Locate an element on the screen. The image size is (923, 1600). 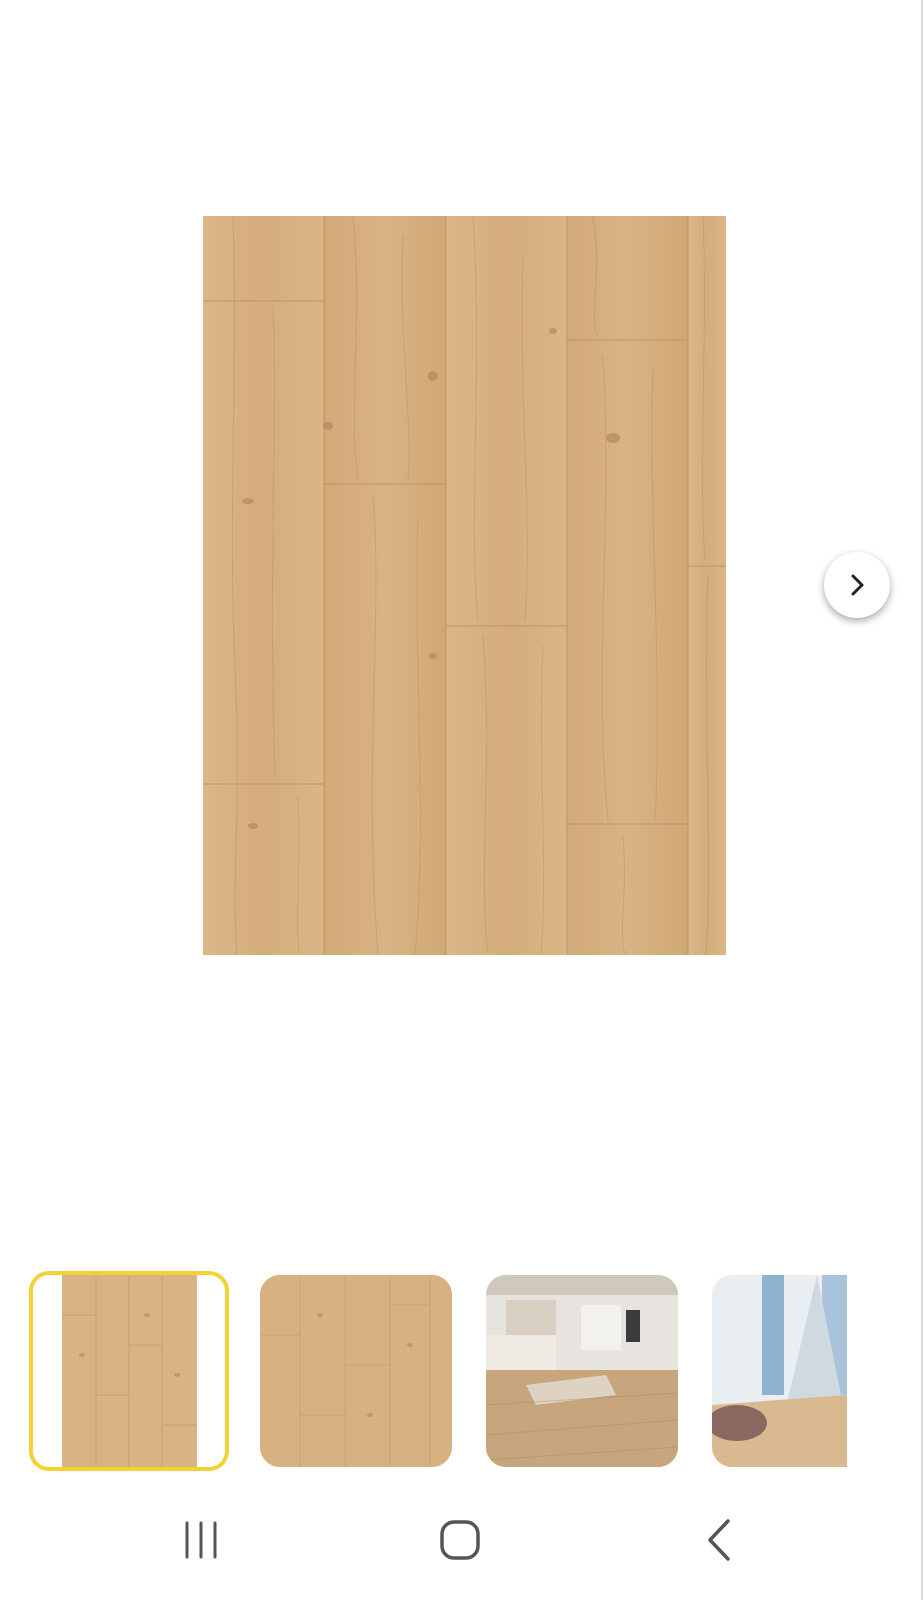
thumbnail-image is located at coordinates (129, 1371).